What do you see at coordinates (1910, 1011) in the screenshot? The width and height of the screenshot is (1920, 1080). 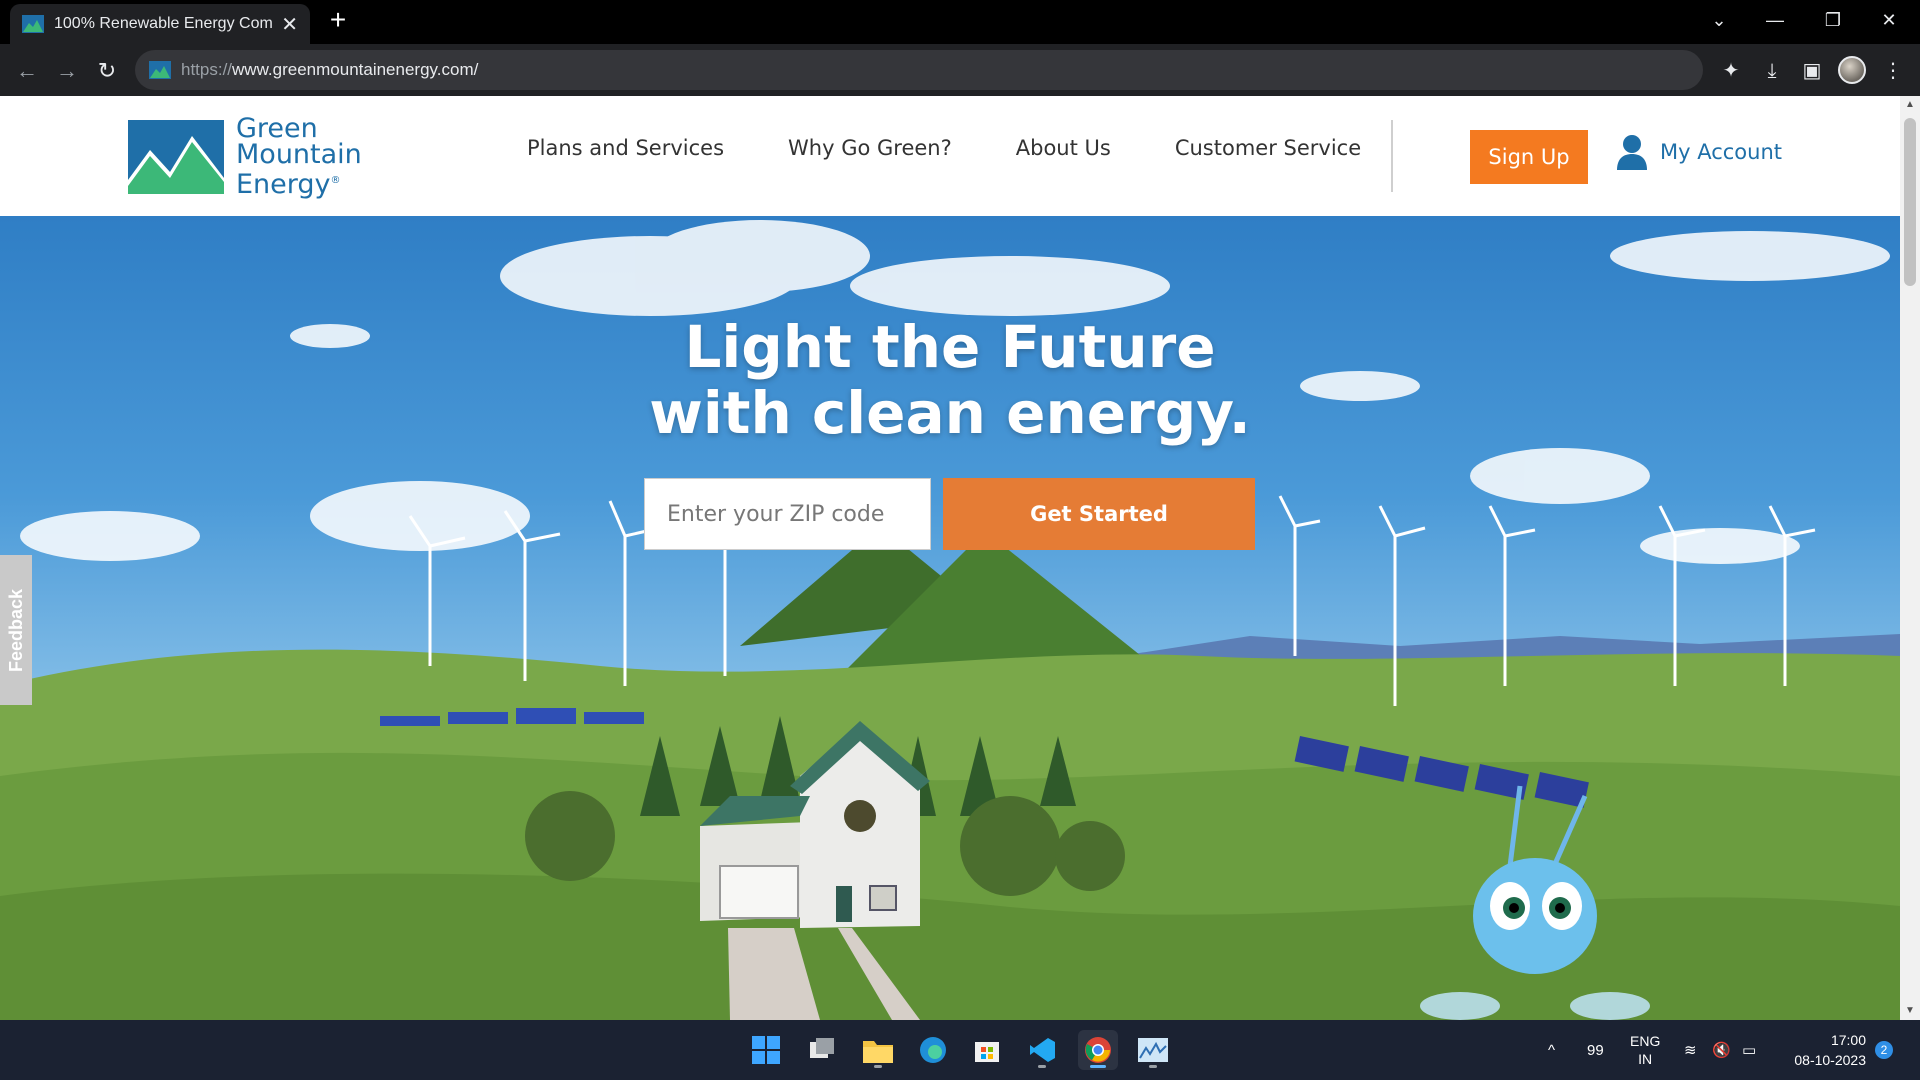 I see `scroll-down-arrow-icon: ▼` at bounding box center [1910, 1011].